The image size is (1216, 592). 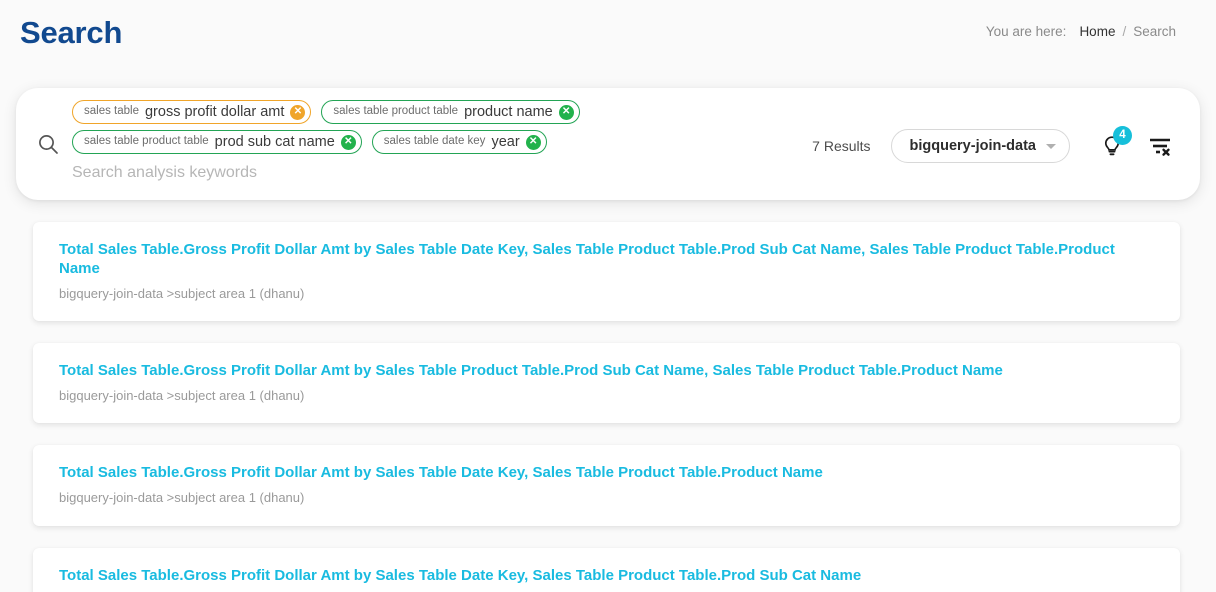 What do you see at coordinates (111, 111) in the screenshot?
I see `chip-prefix: sales table` at bounding box center [111, 111].